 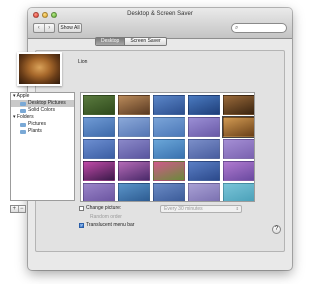 I want to click on interval-value: Every 30 minutes, so click(x=183, y=209).